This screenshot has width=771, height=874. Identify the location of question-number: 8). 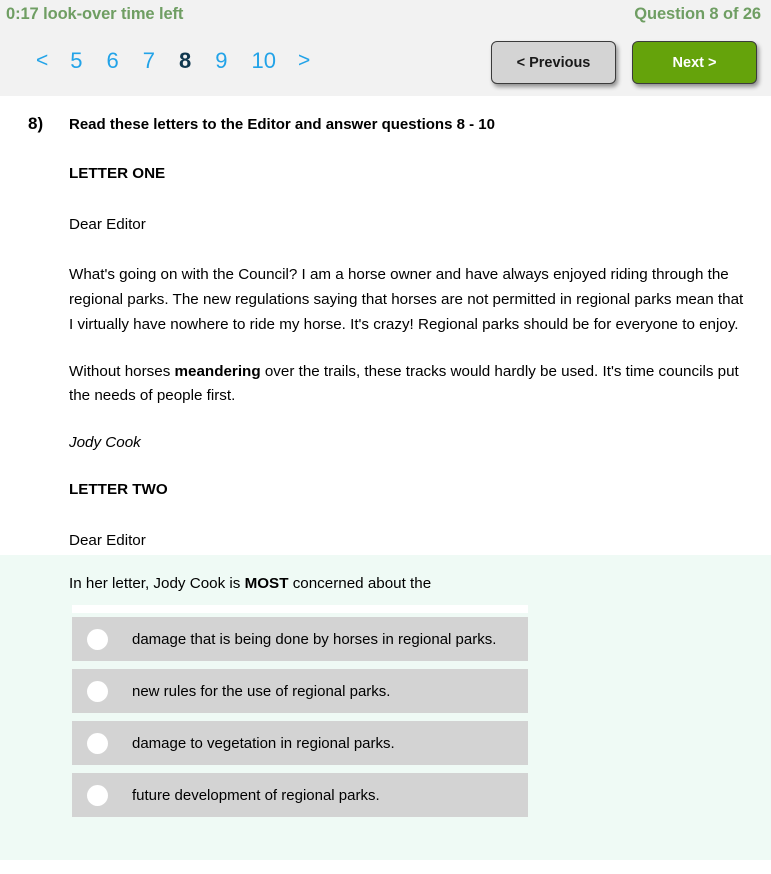
(36, 123).